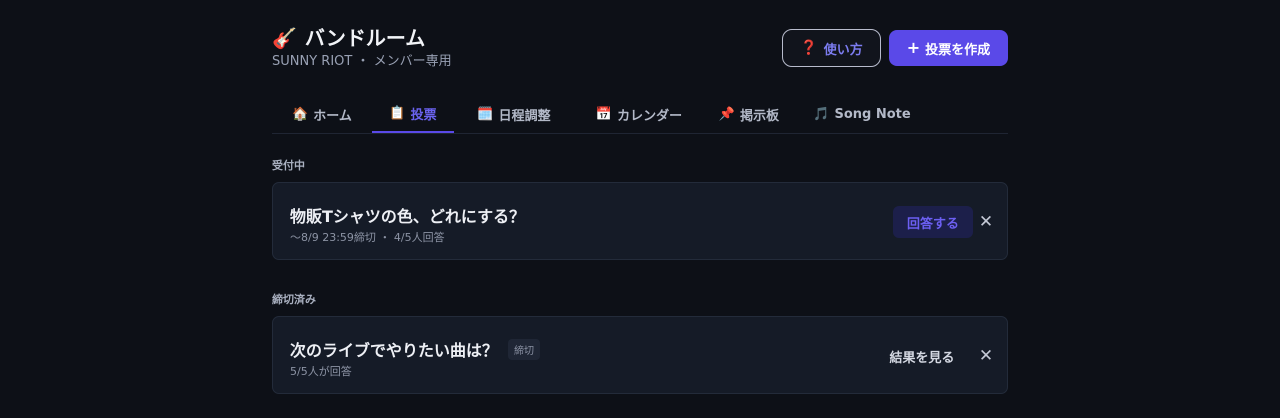 This screenshot has width=1280, height=418. What do you see at coordinates (321, 371) in the screenshot?
I see `poll-meta: 5/5人が回答` at bounding box center [321, 371].